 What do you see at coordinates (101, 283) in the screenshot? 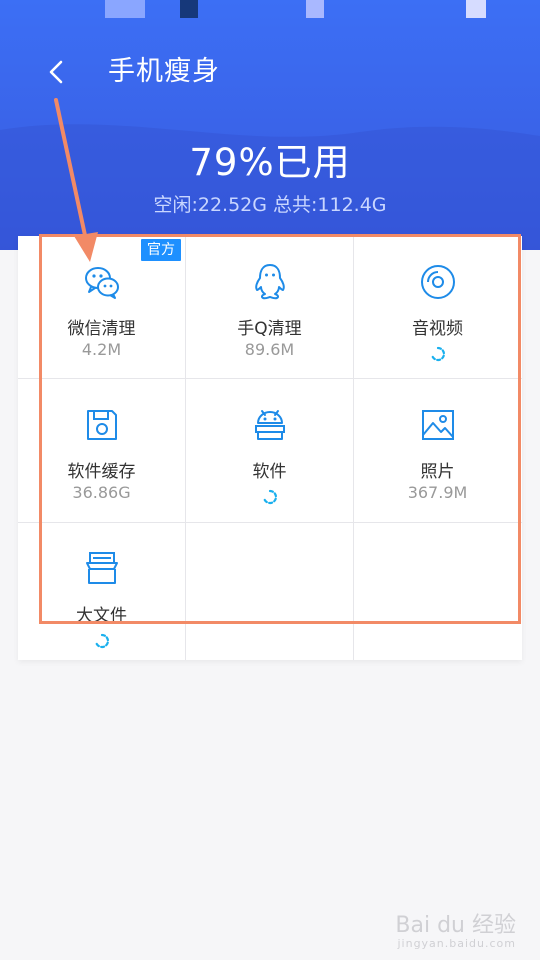
I see `wechat-icon` at bounding box center [101, 283].